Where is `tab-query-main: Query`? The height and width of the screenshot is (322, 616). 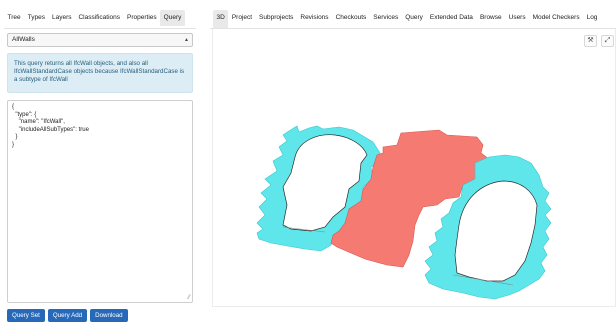 tab-query-main: Query is located at coordinates (414, 19).